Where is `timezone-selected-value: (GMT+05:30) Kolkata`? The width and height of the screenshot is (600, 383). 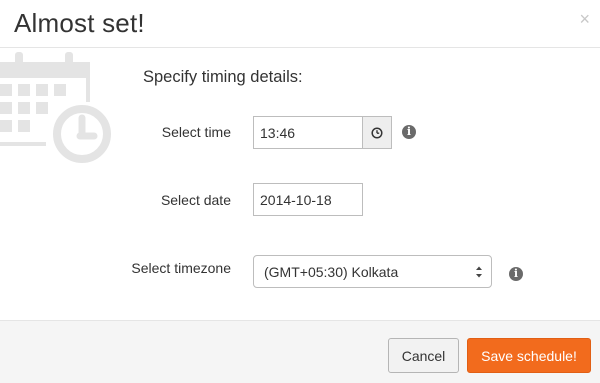 timezone-selected-value: (GMT+05:30) Kolkata is located at coordinates (331, 271).